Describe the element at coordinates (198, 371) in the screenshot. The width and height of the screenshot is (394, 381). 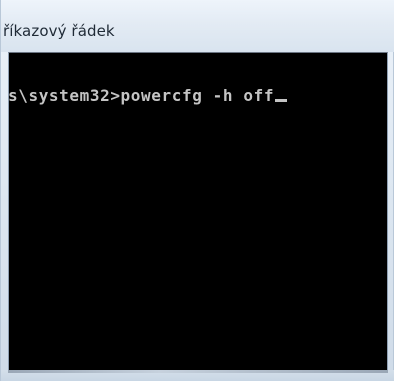
I see `window-bottom-shade` at that location.